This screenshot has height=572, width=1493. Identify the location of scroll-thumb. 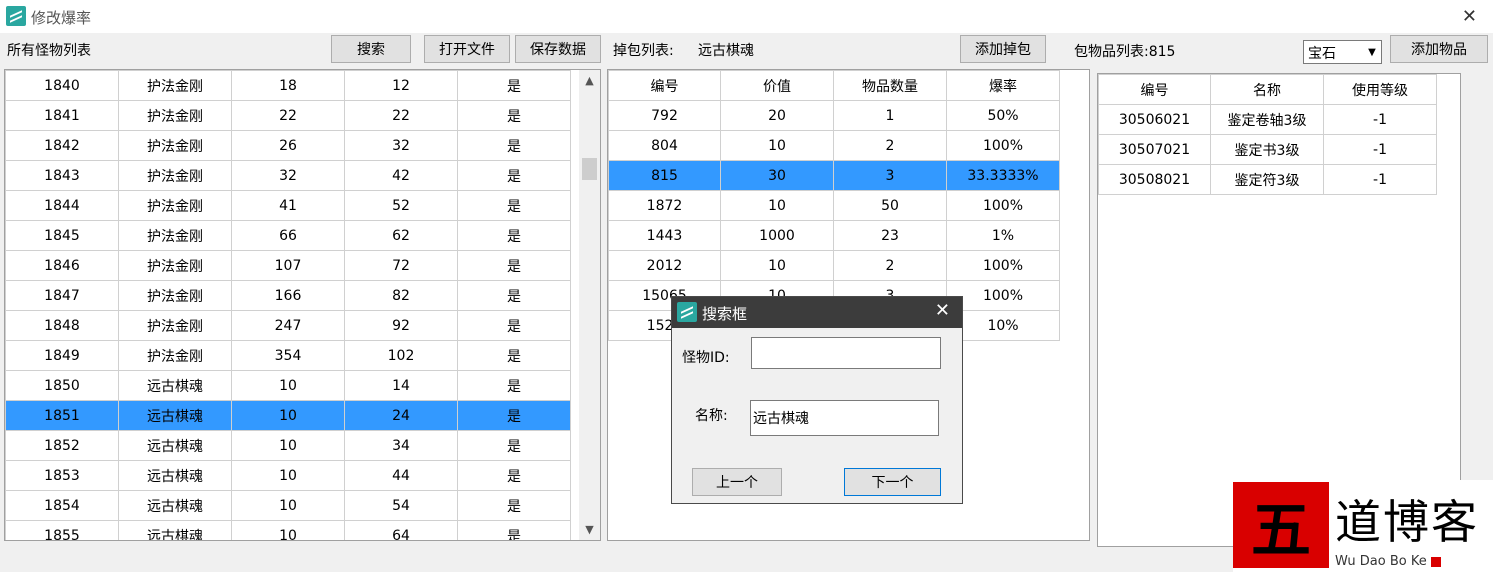
(589, 169).